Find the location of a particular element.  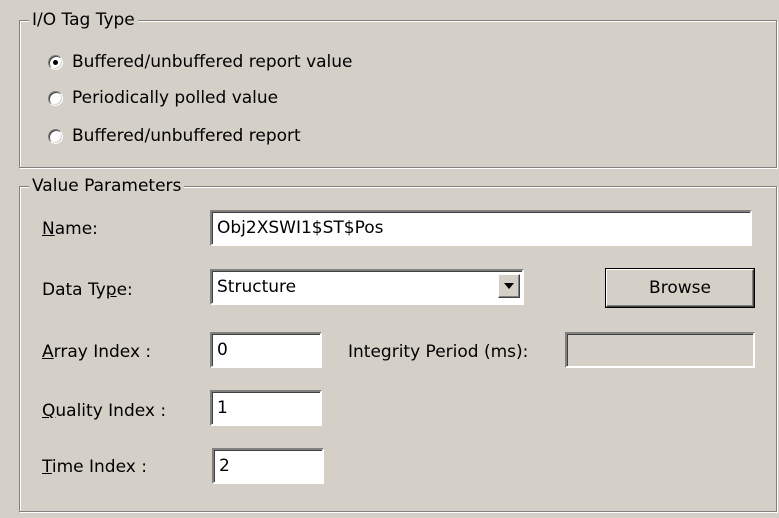

data-type-label-mnemonic: p is located at coordinates (111, 290).